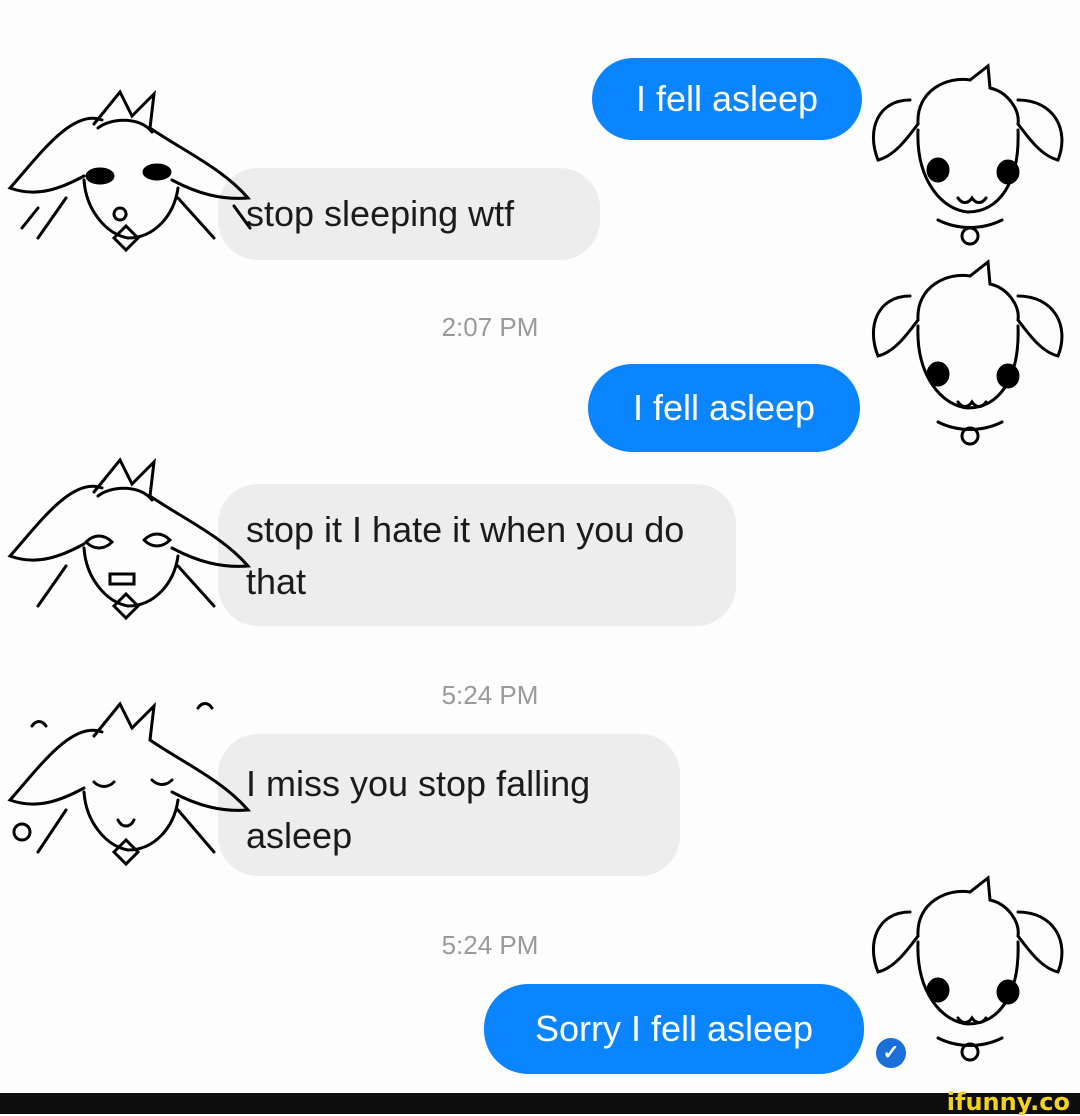 The width and height of the screenshot is (1080, 1116). Describe the element at coordinates (490, 327) in the screenshot. I see `timestamp: 2:07 PM` at that location.